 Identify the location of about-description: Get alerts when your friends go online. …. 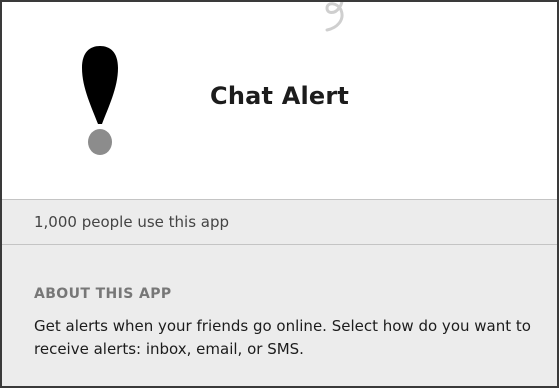
(282, 337).